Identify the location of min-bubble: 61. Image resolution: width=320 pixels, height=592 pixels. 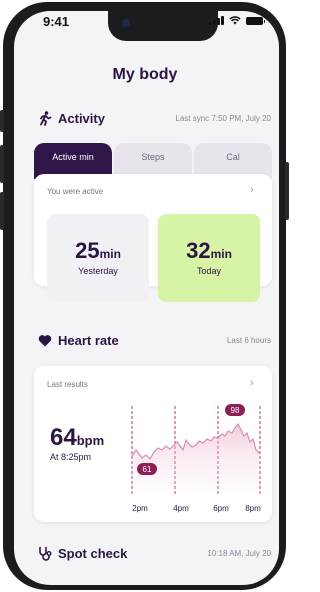
(147, 469).